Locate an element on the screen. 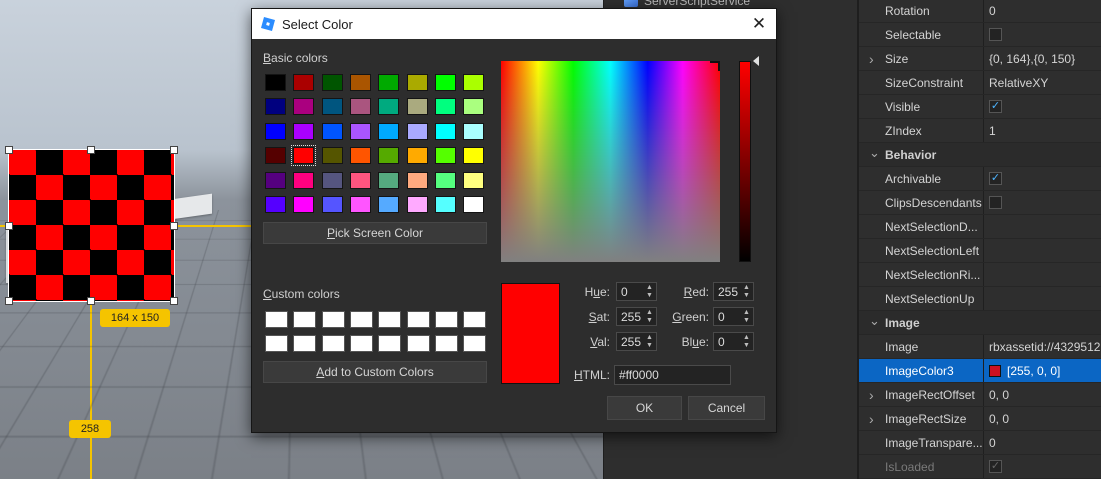 This screenshot has width=1101, height=479. html-color-input: #ff0000 is located at coordinates (672, 375).